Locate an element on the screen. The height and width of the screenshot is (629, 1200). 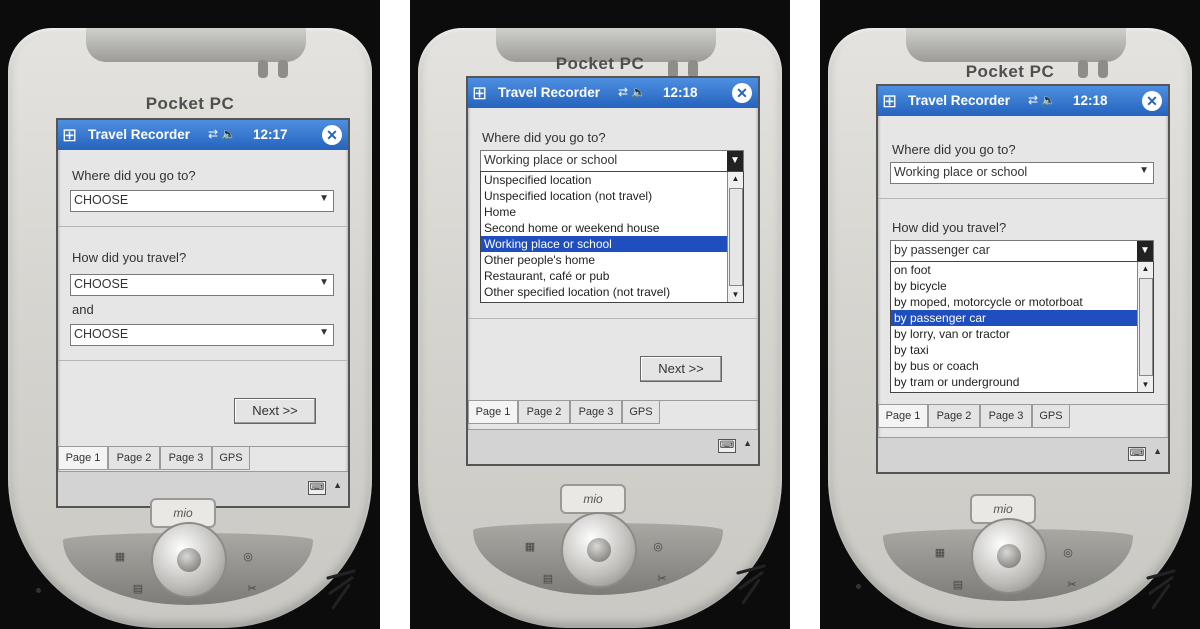
how-combo-2: CHOOSE ▼ is located at coordinates (202, 335).